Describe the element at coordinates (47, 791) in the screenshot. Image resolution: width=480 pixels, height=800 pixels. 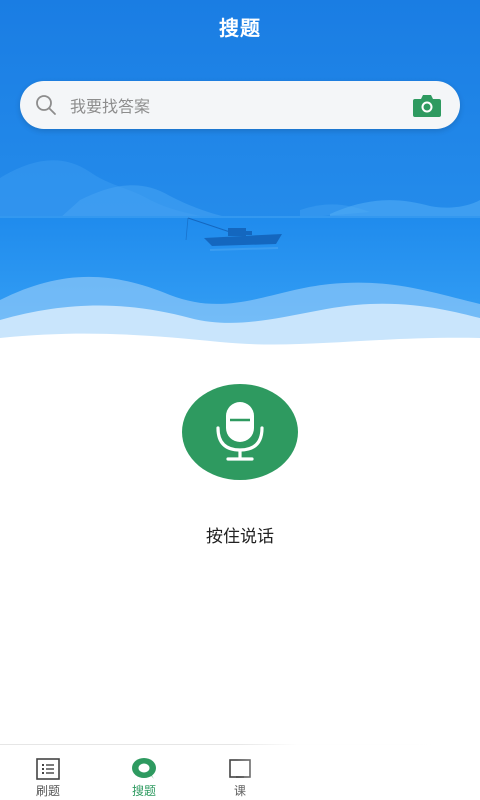
I see `tab-label: 刷题` at that location.